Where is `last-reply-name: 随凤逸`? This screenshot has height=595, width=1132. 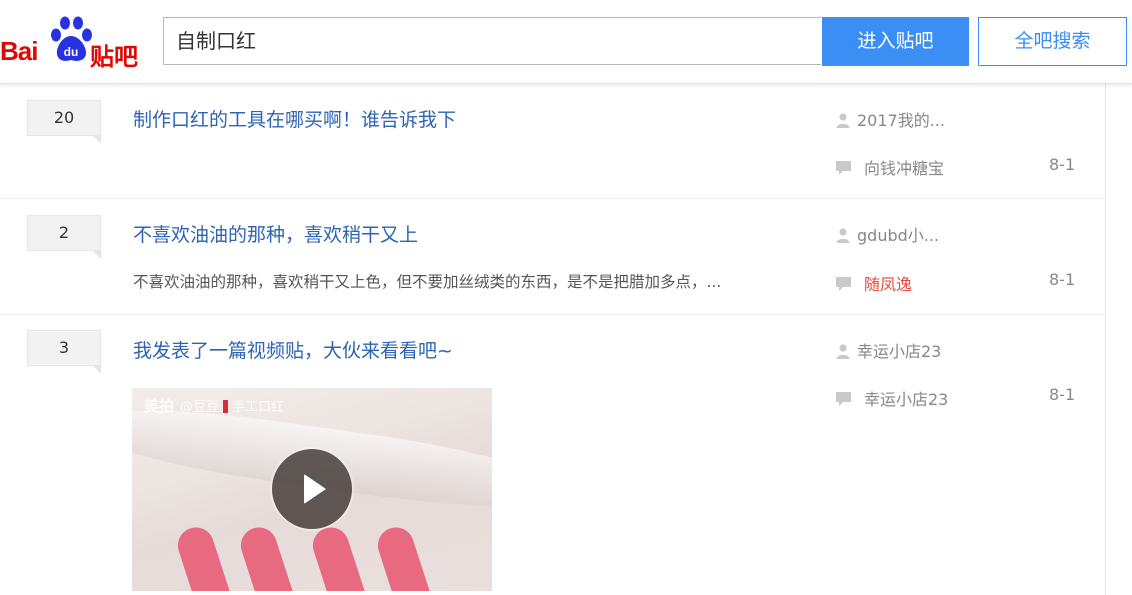
last-reply-name: 随凤逸 is located at coordinates (888, 284).